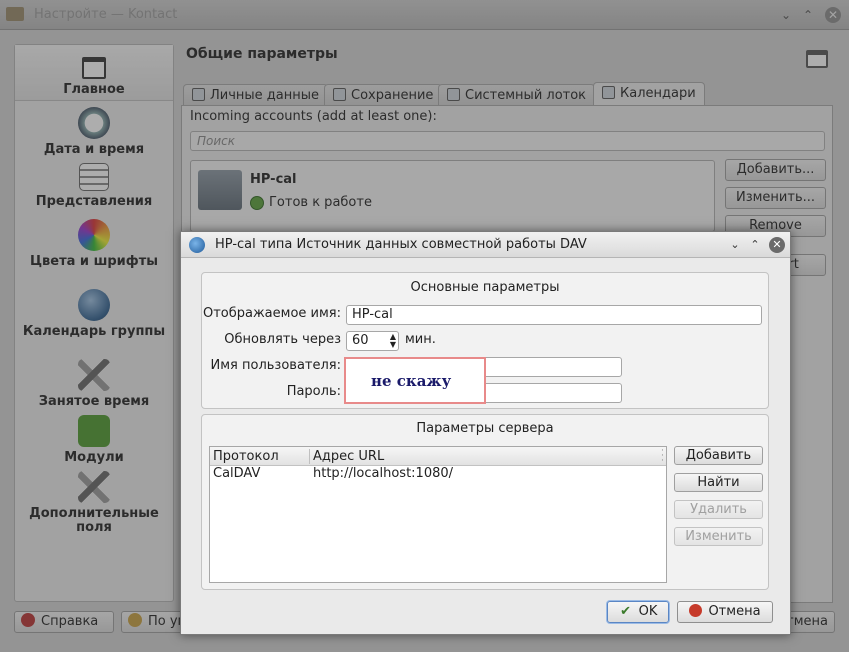 The height and width of the screenshot is (652, 849). I want to click on cancel-icon, so click(696, 610).